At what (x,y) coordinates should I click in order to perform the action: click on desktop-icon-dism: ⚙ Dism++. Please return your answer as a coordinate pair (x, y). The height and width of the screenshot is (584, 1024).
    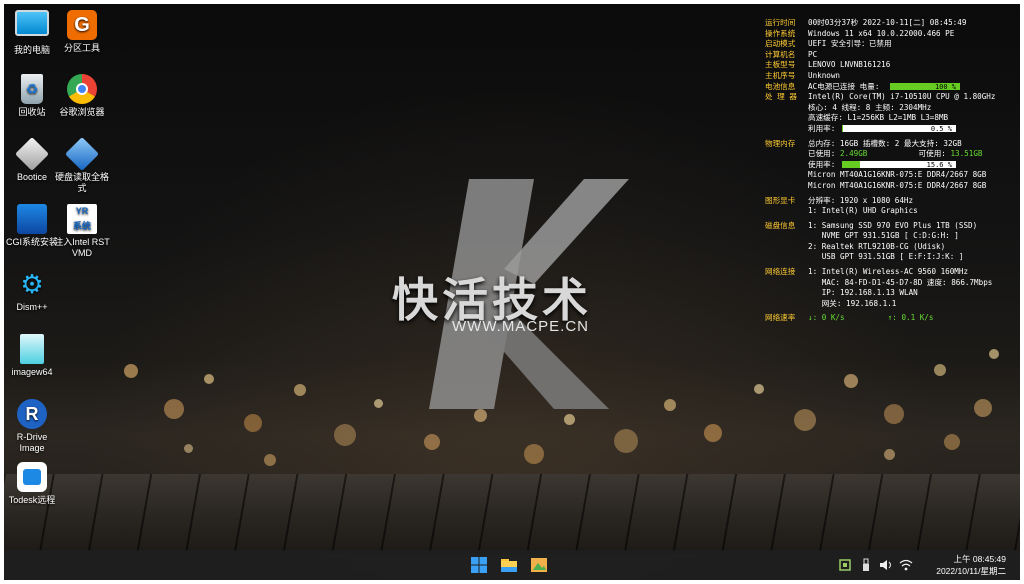
    Looking at the image, I should click on (32, 291).